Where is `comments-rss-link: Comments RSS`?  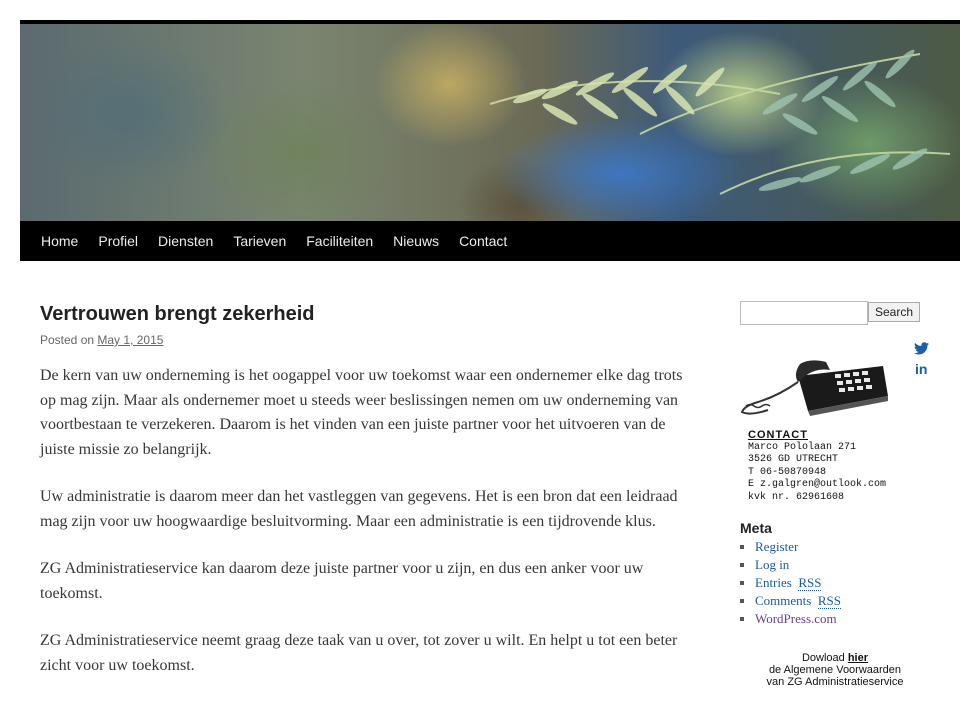 comments-rss-link: Comments RSS is located at coordinates (798, 601).